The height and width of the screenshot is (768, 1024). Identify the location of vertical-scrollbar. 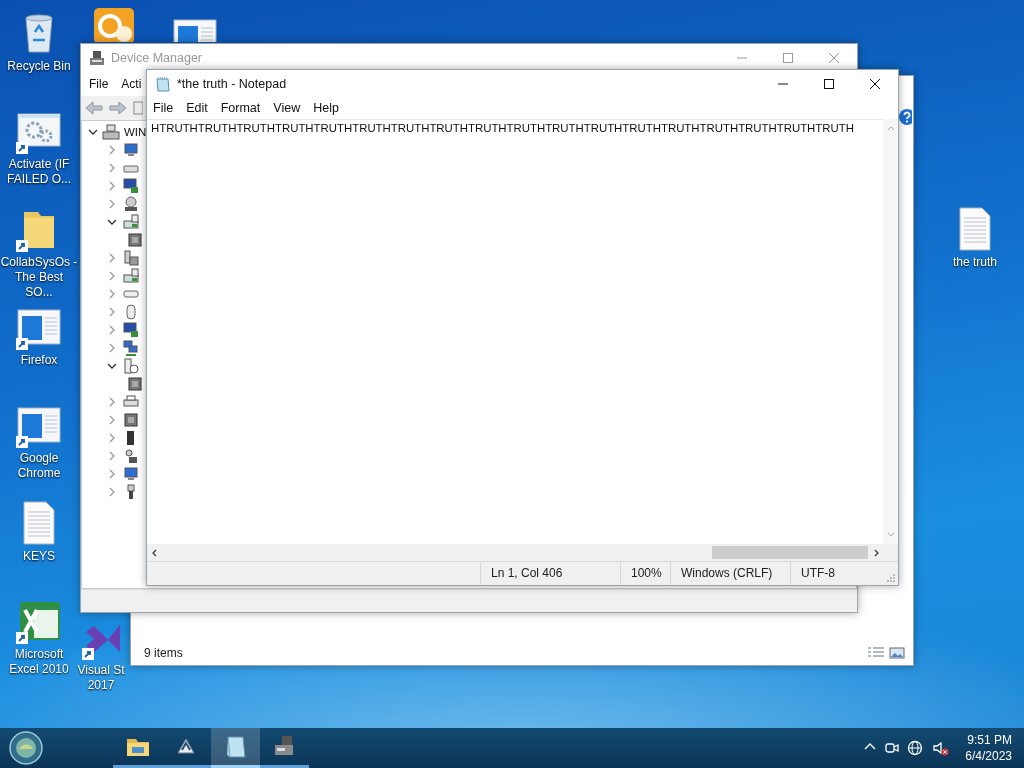
(890, 331).